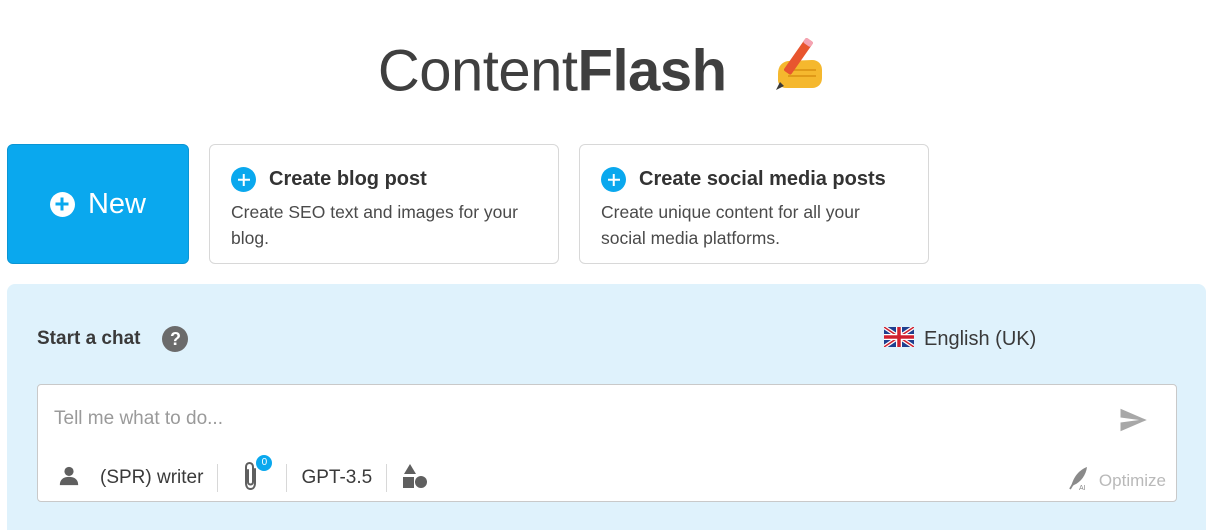 The height and width of the screenshot is (530, 1206). What do you see at coordinates (256, 475) in the screenshot?
I see `attachment-button: 0` at bounding box center [256, 475].